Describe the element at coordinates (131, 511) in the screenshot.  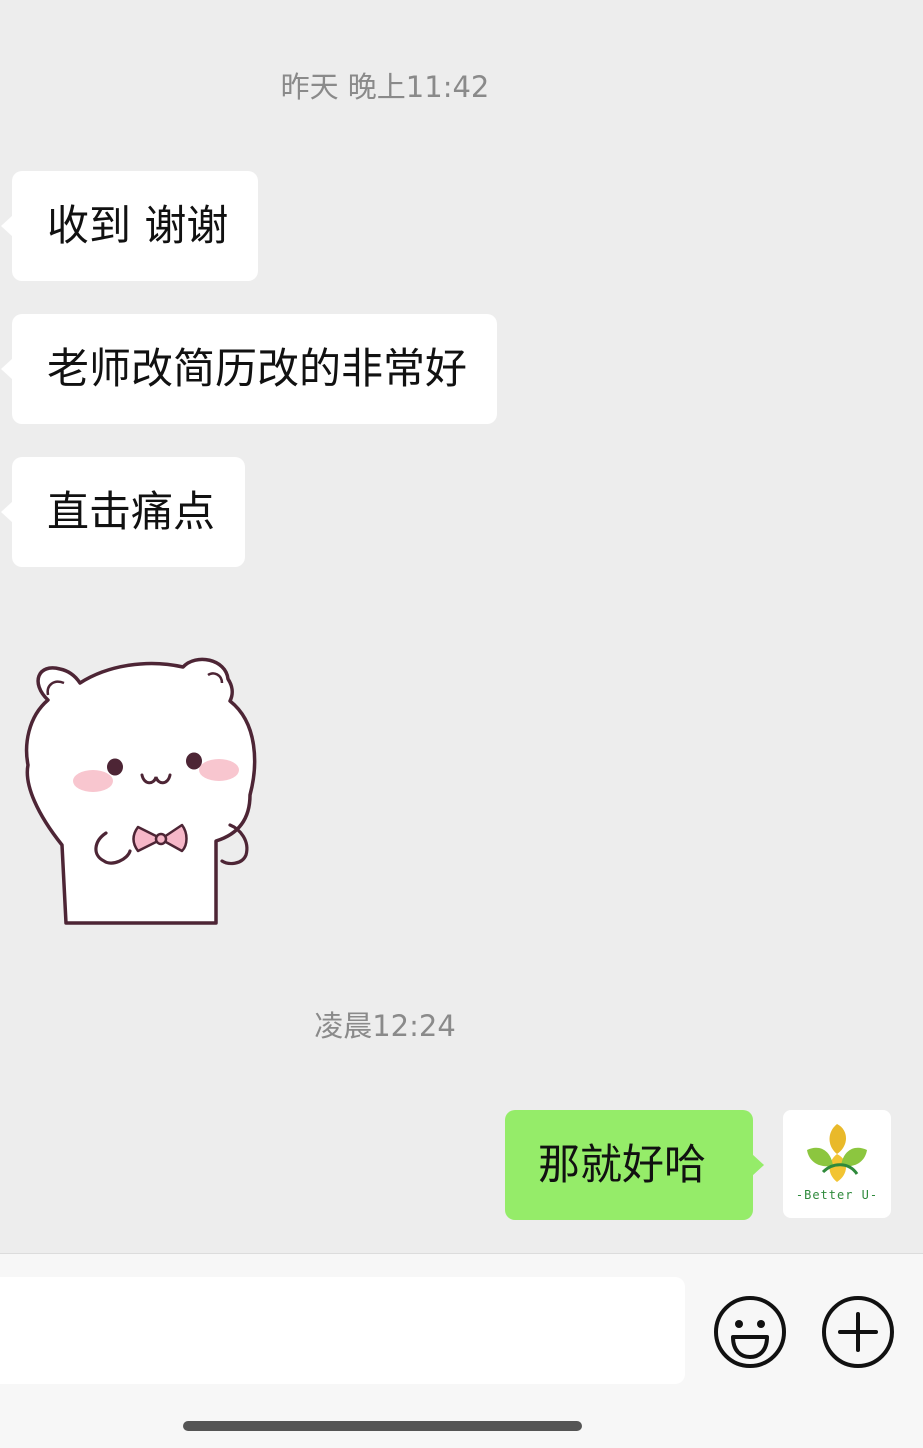
I see `message-text: 直击痛点` at that location.